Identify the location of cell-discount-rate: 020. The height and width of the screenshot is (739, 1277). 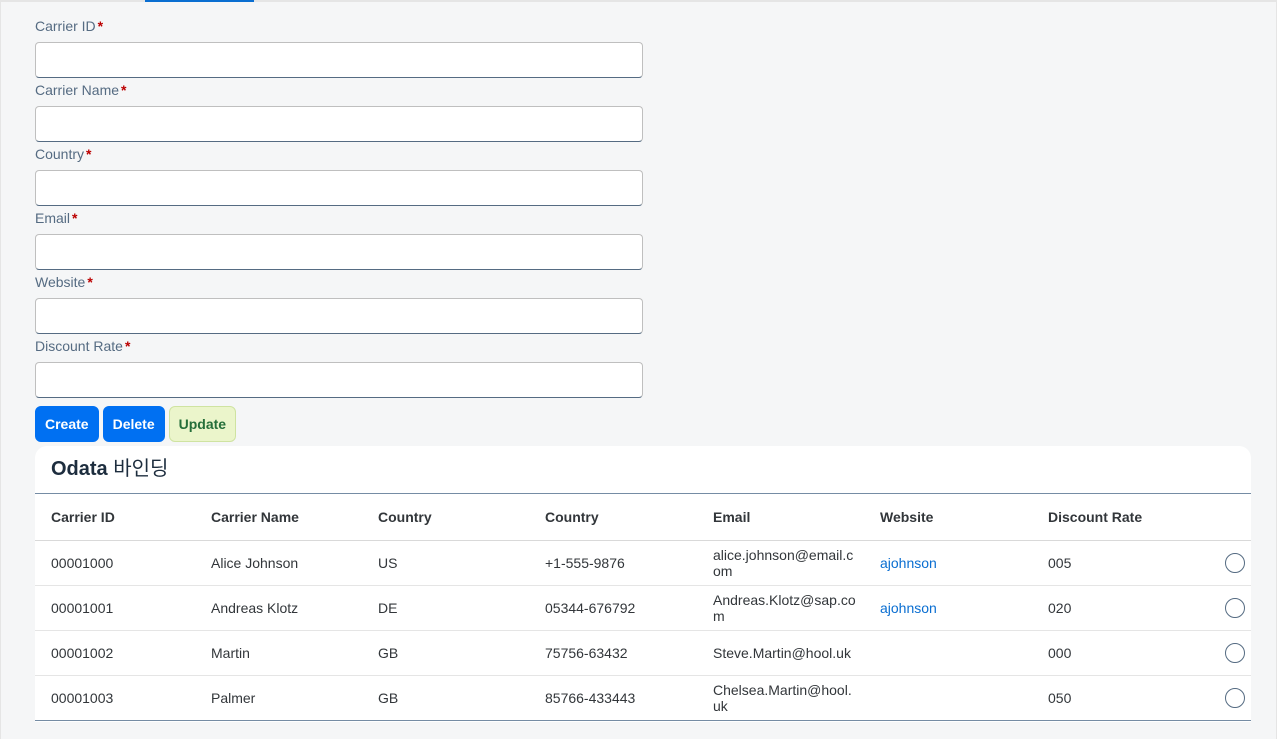
(1060, 608).